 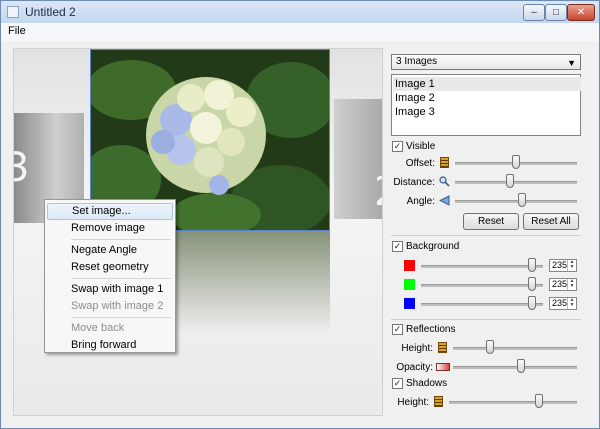 What do you see at coordinates (397, 246) in the screenshot?
I see `background-checkbox: ✓` at bounding box center [397, 246].